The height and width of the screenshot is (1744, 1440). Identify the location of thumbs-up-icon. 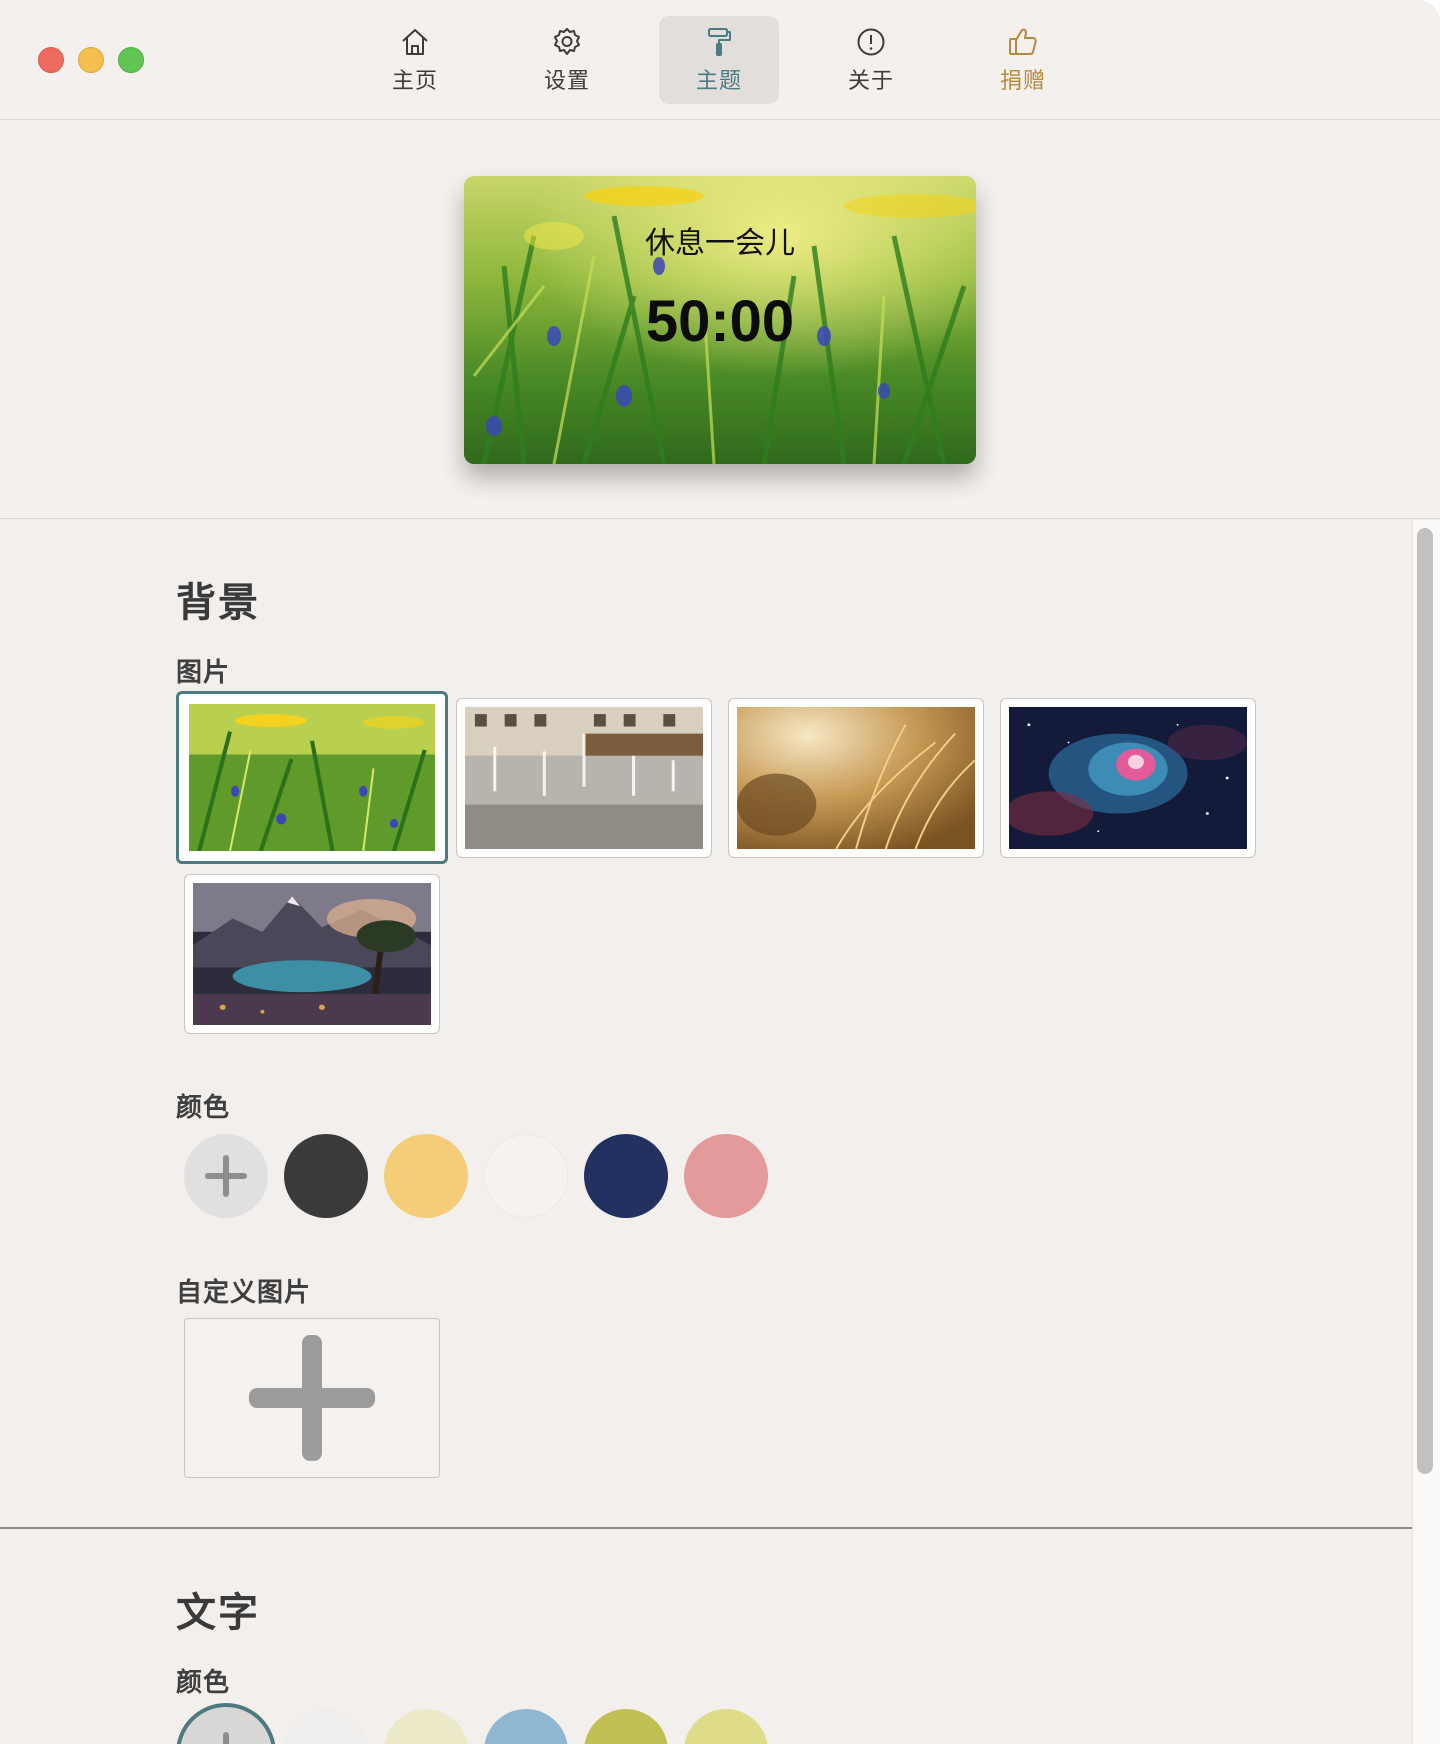
(1023, 41).